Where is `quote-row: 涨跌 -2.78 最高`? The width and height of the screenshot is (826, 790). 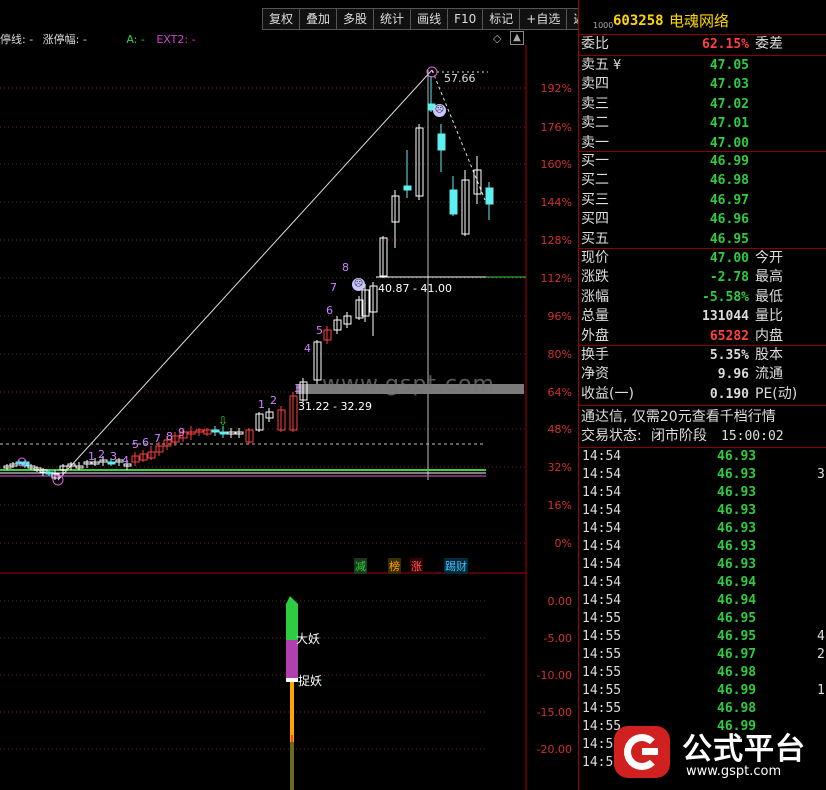
quote-row: 涨跌 -2.78 最高 is located at coordinates (702, 277).